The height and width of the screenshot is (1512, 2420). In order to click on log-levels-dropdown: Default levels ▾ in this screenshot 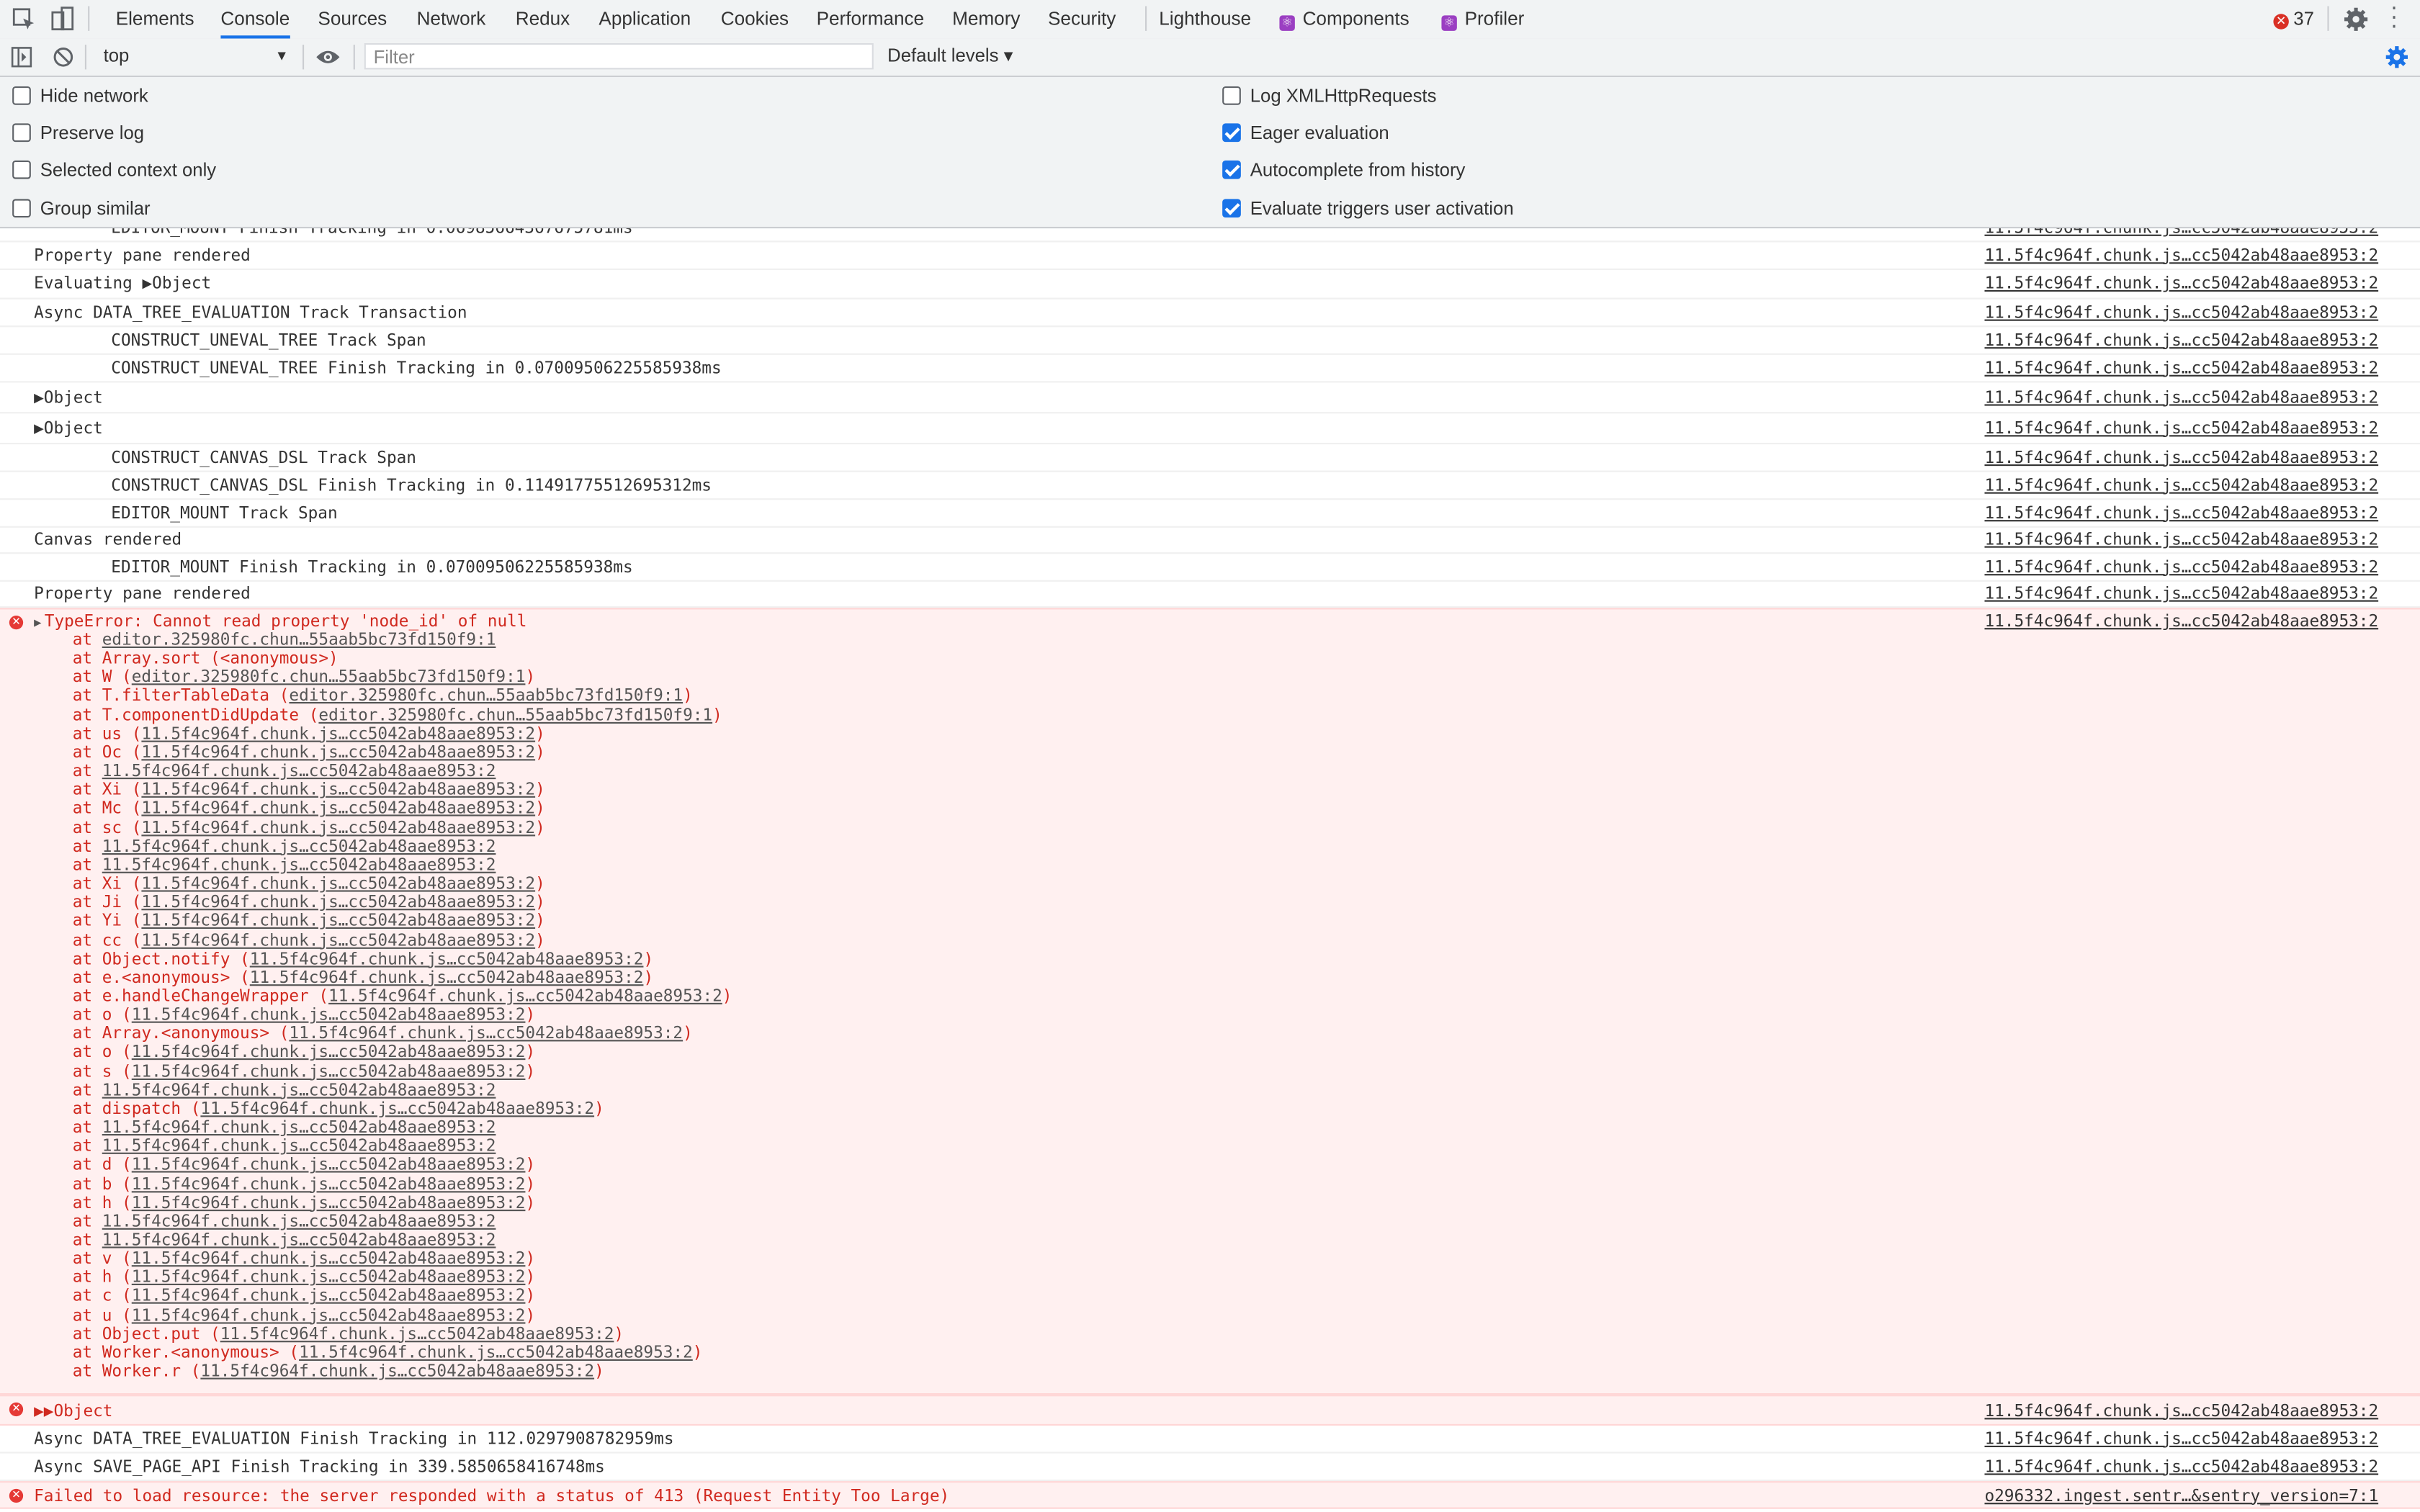, I will do `click(950, 55)`.